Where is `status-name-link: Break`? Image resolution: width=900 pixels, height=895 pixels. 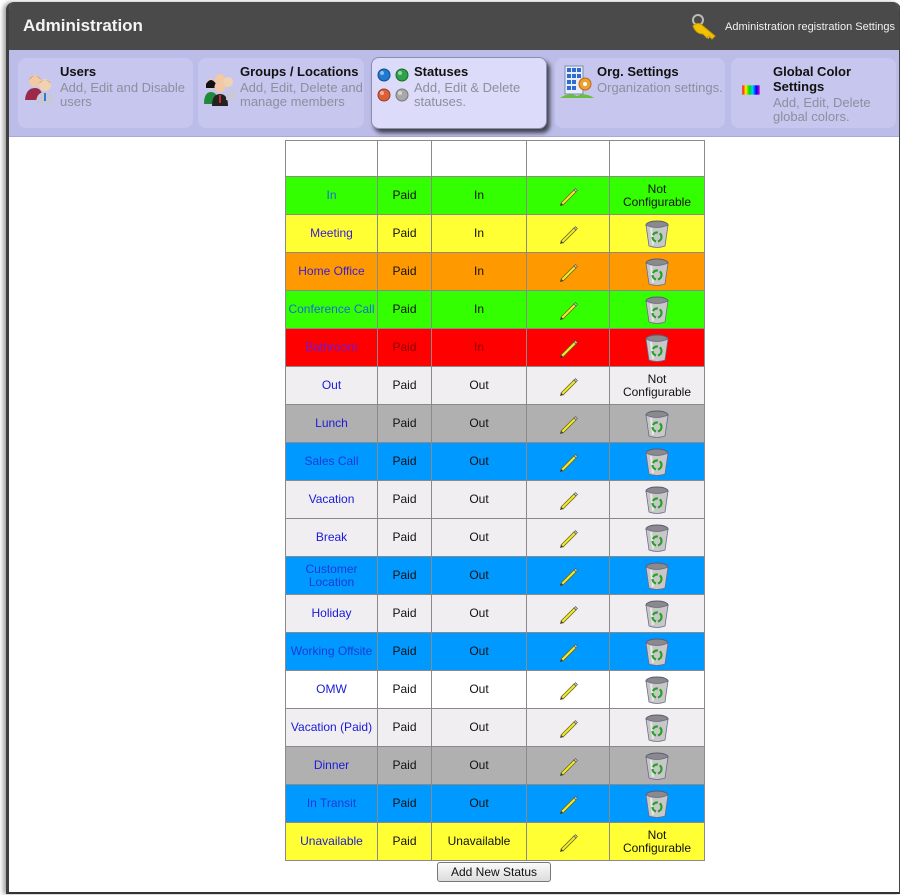 status-name-link: Break is located at coordinates (331, 537).